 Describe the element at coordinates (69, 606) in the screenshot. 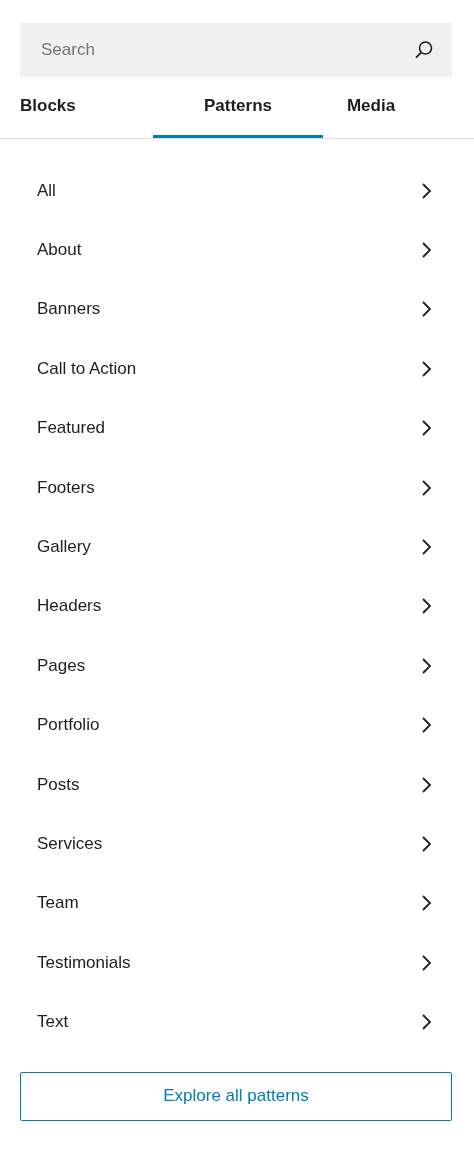

I see `category-label: Headers` at that location.